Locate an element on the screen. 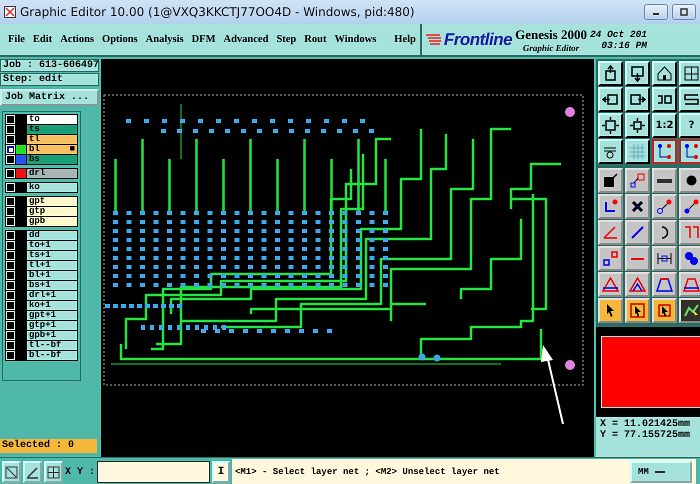 The height and width of the screenshot is (484, 700). layer-name: tl+1 is located at coordinates (52, 265).